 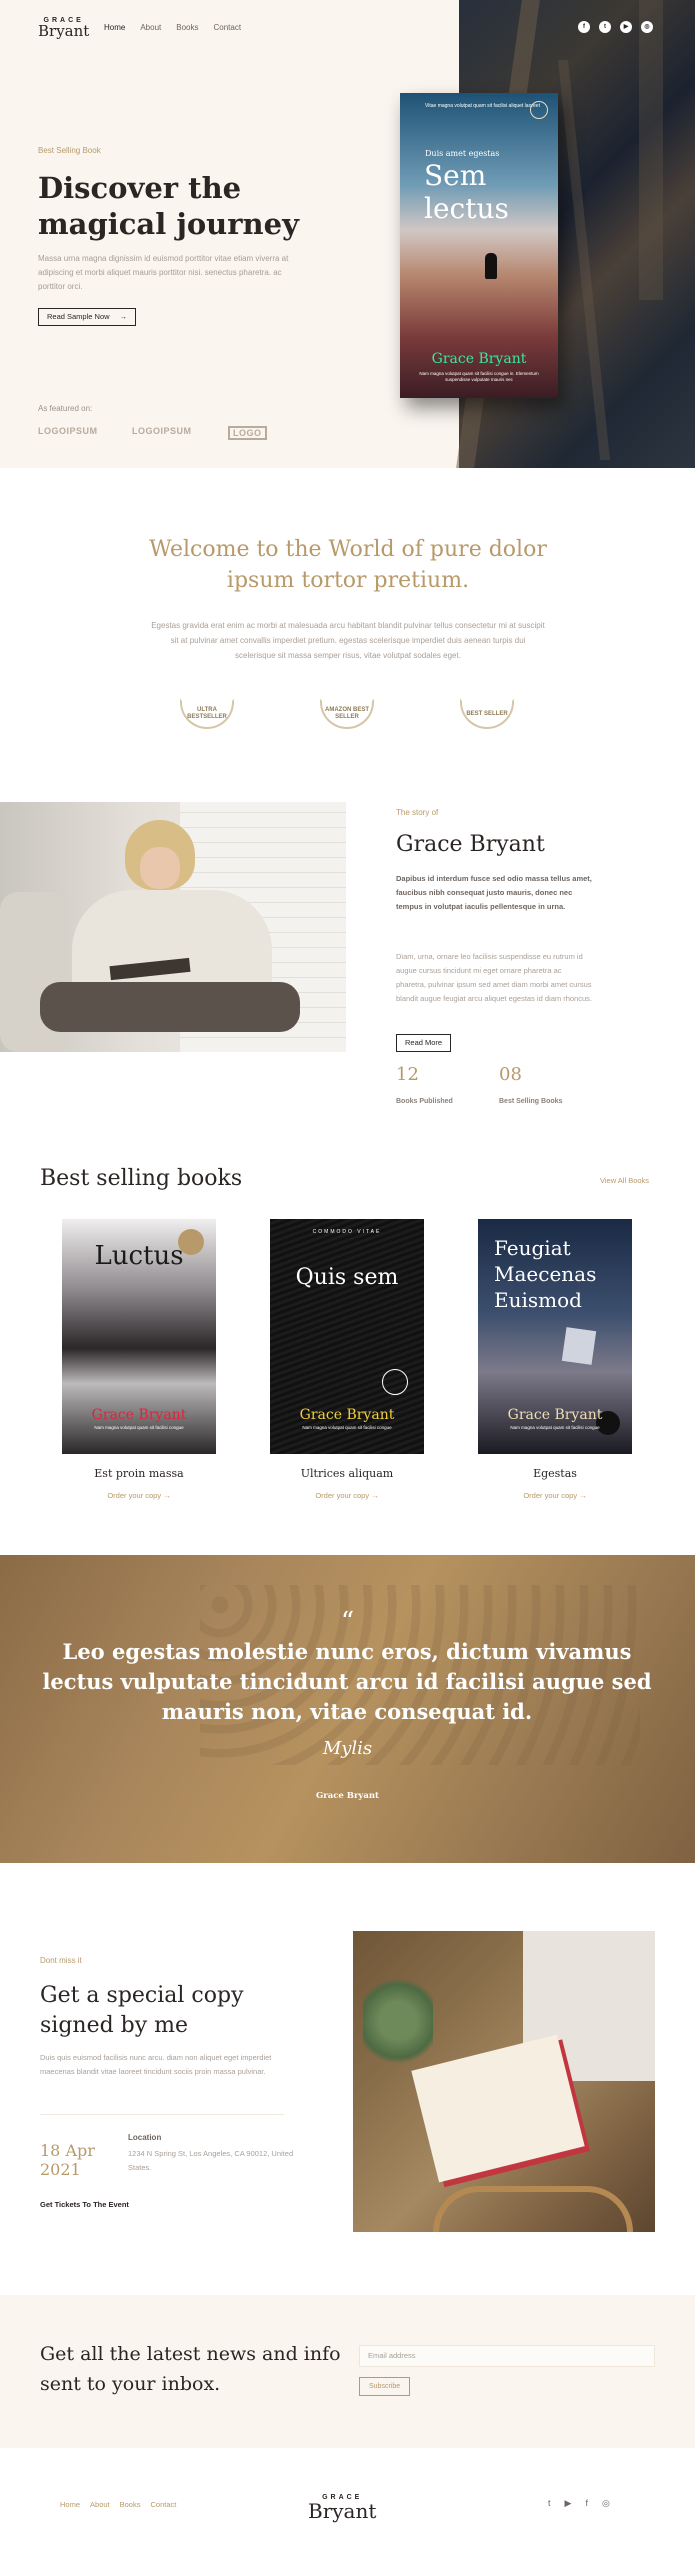 I want to click on award-badge-bestseller: BEST SELLER, so click(x=487, y=714).